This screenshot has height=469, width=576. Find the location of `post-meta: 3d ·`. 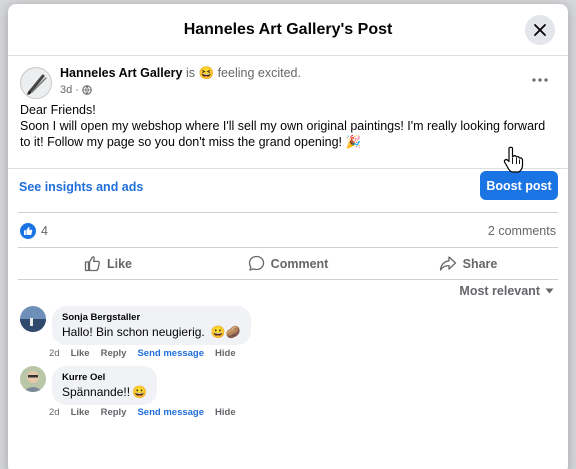

post-meta: 3d · is located at coordinates (76, 90).